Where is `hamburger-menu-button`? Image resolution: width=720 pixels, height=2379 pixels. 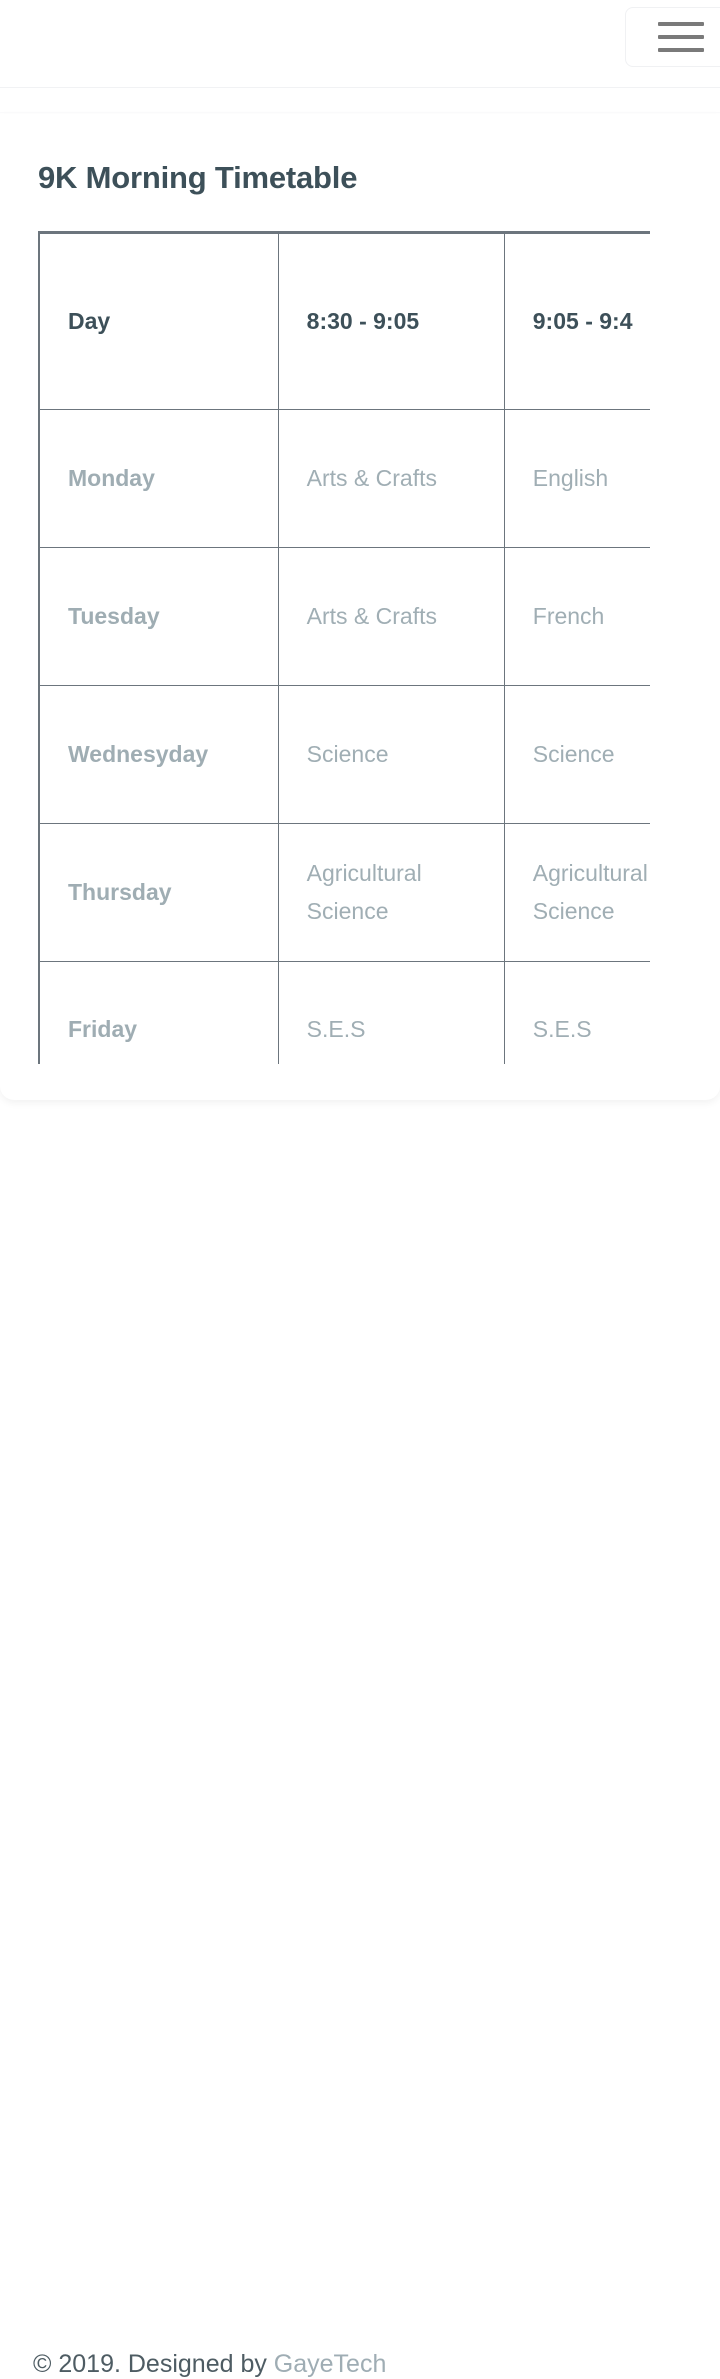 hamburger-menu-button is located at coordinates (672, 37).